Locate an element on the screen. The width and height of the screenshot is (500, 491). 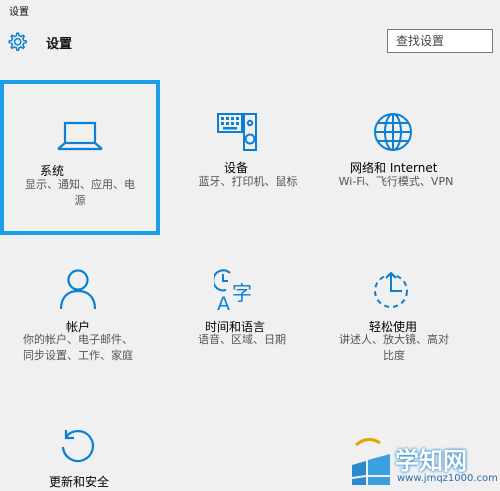
tile-devices-desc-line1: 蓝牙、打印机、鼠标 is located at coordinates (248, 181).